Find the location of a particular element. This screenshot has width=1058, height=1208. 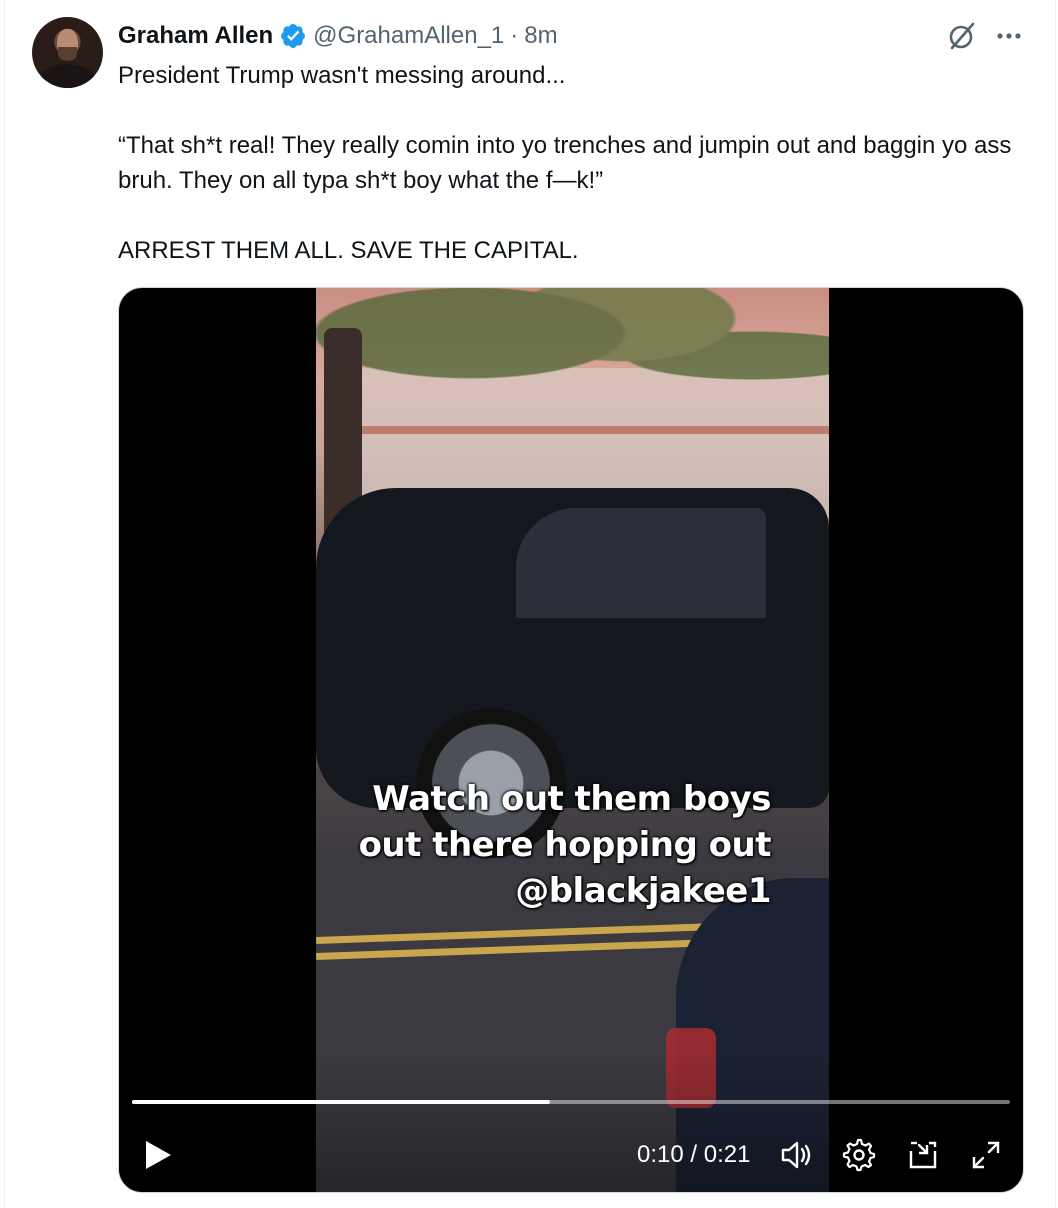

avatar-beard is located at coordinates (67, 54).